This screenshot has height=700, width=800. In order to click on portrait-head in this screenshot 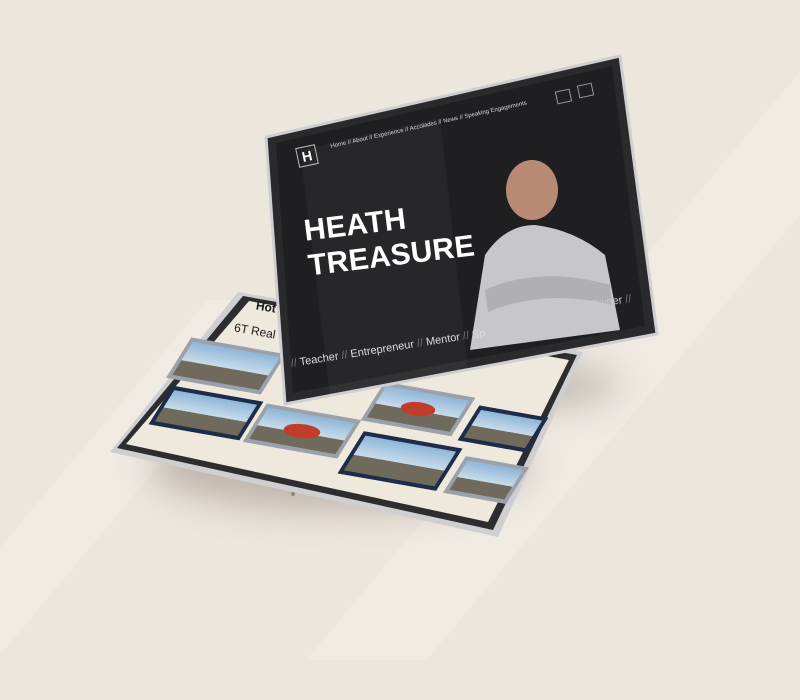, I will do `click(532, 190)`.